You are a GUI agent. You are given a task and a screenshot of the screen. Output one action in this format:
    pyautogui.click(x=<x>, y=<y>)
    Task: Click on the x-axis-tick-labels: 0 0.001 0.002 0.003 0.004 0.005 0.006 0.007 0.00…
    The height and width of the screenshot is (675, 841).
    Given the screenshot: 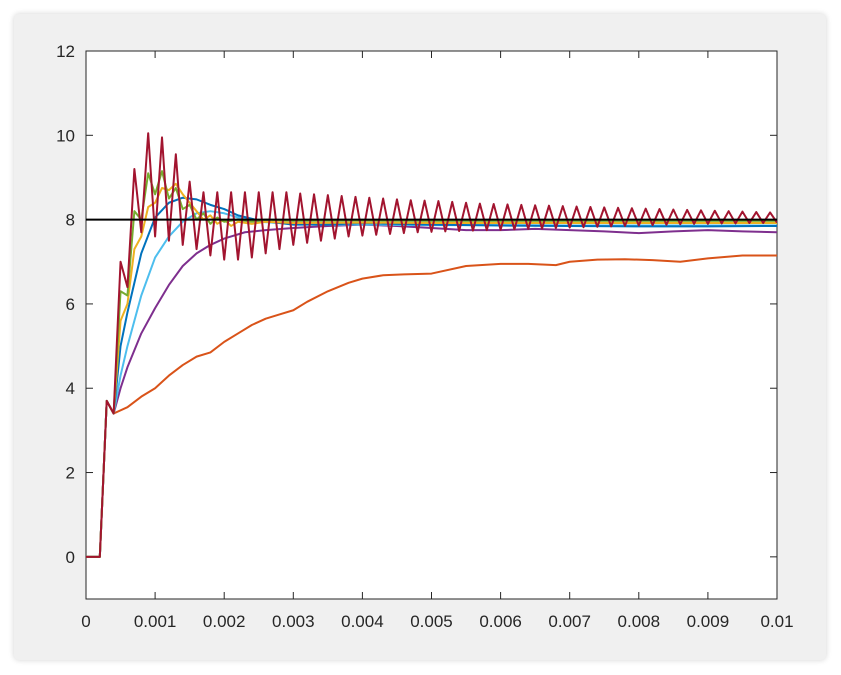 What is the action you would take?
    pyautogui.click(x=437, y=621)
    